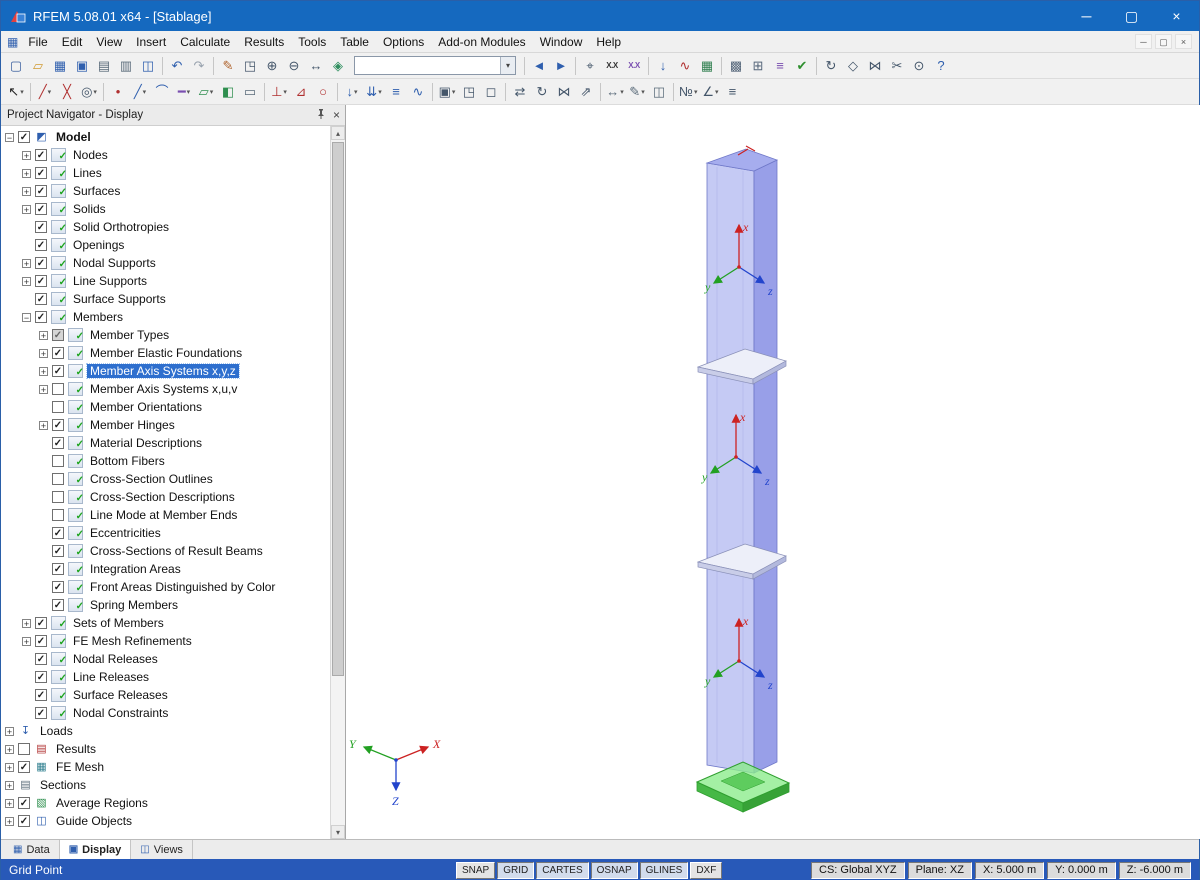 The width and height of the screenshot is (1200, 880). Describe the element at coordinates (80, 767) in the screenshot. I see `tree-item-label: FE Mesh` at that location.